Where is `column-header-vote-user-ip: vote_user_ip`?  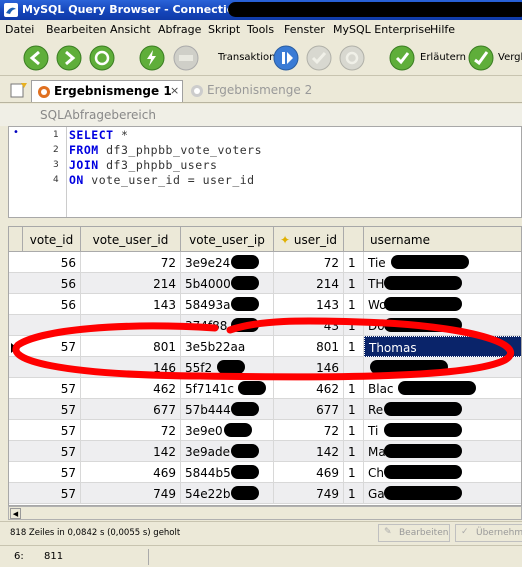 column-header-vote-user-ip: vote_user_ip is located at coordinates (227, 239).